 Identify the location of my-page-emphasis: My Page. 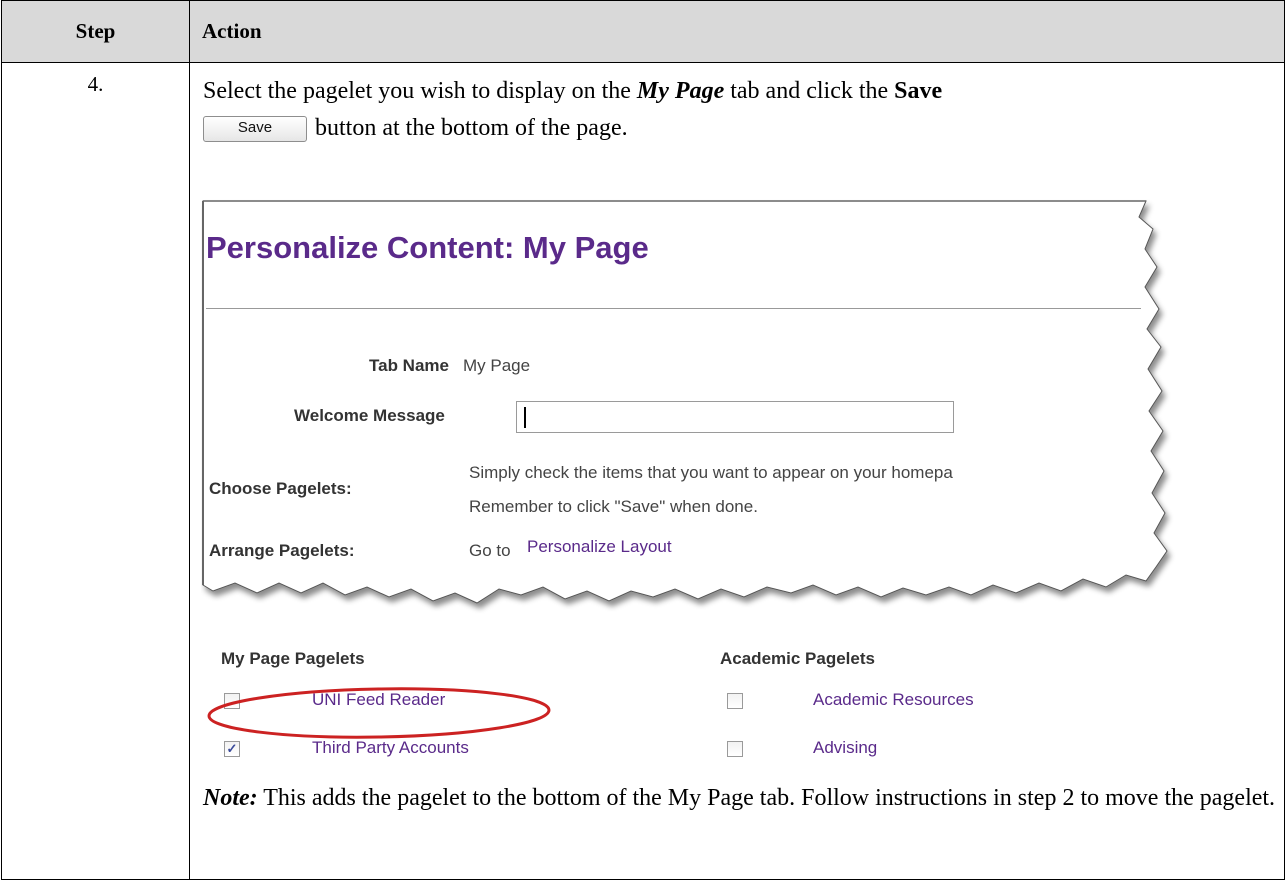
(680, 91).